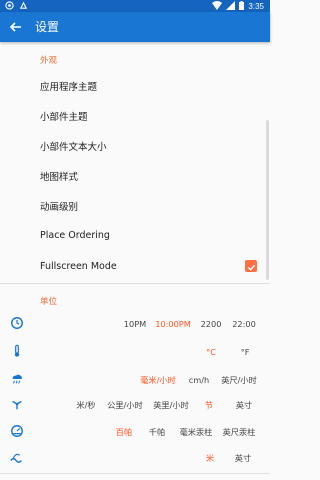  Describe the element at coordinates (242, 6) in the screenshot. I see `battery-icon` at that location.